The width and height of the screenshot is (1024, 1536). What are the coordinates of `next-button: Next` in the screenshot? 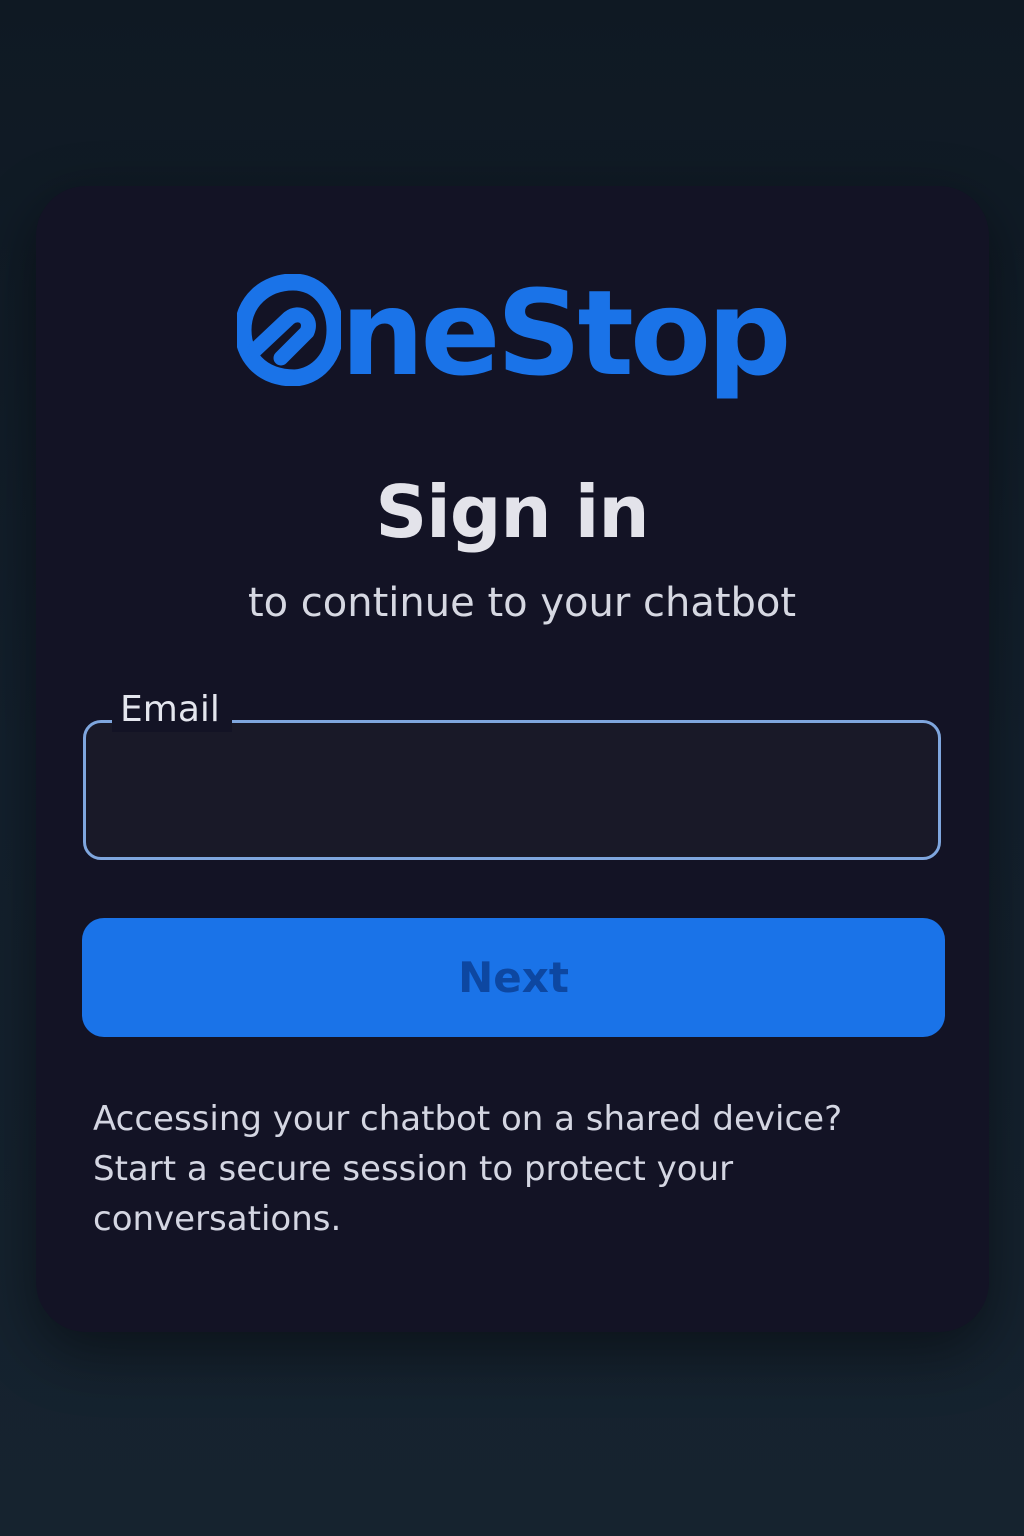 It's located at (513, 977).